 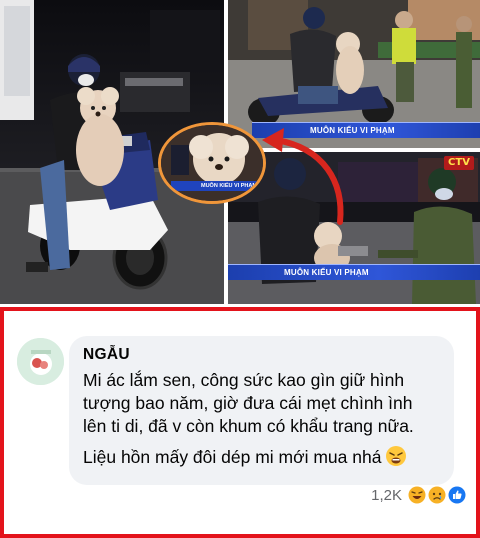 What do you see at coordinates (212, 163) in the screenshot?
I see `zoomed-dog-inset: MUÔN KIỂU VI PHẠM` at bounding box center [212, 163].